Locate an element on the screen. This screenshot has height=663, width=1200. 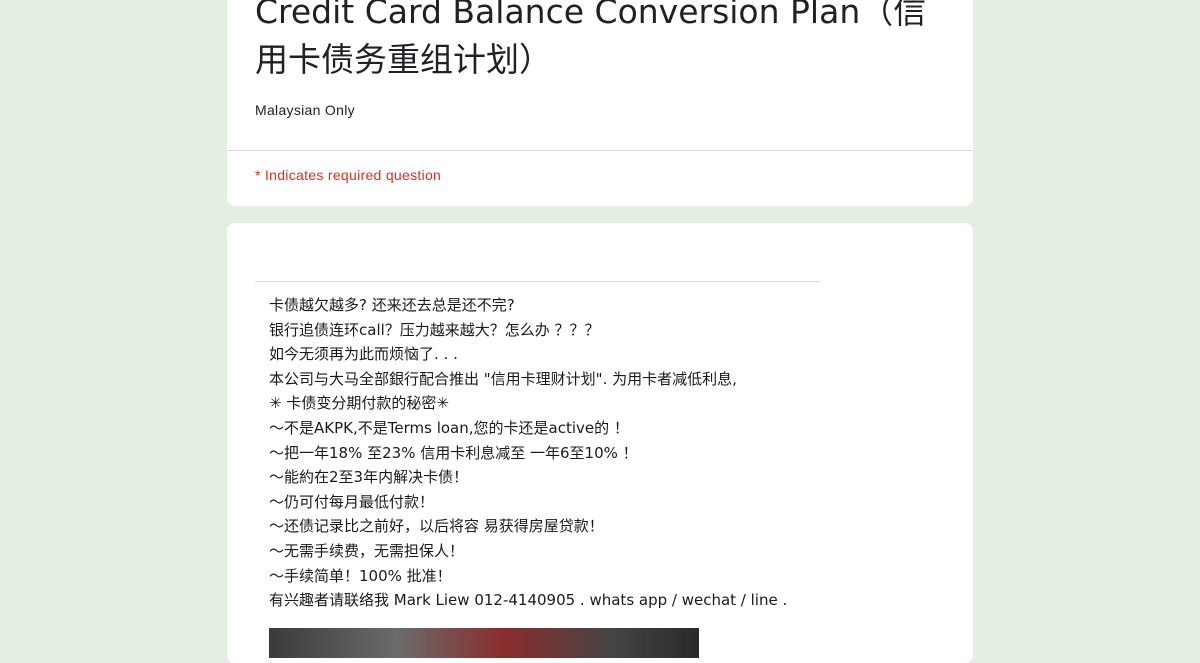
required-question-note: * Indicates required question is located at coordinates (348, 175).